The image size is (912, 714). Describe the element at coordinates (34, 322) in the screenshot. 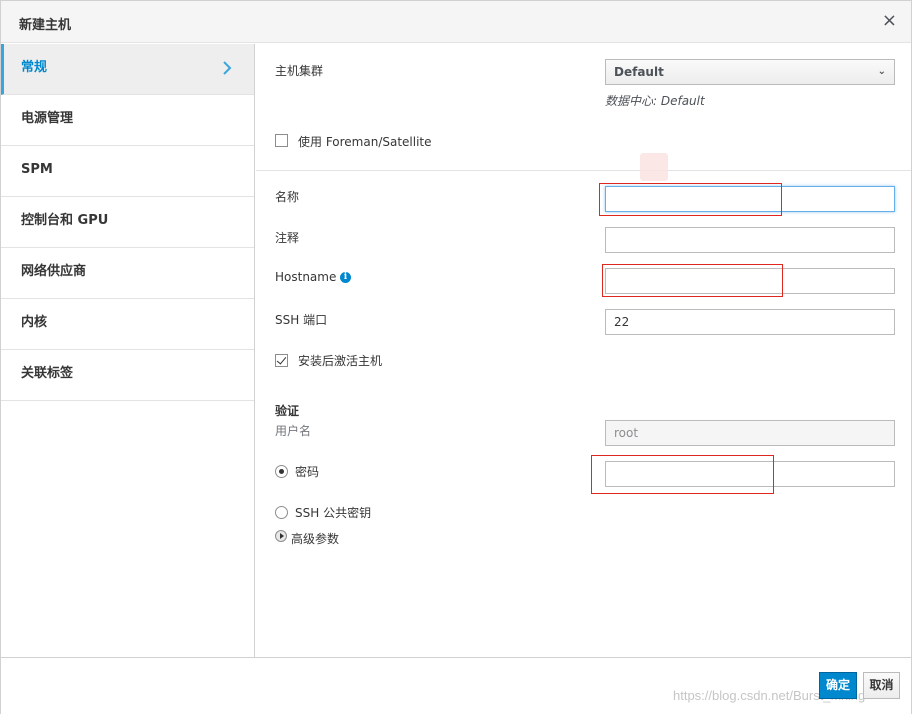

I see `sidebar-item-label: 内核` at that location.